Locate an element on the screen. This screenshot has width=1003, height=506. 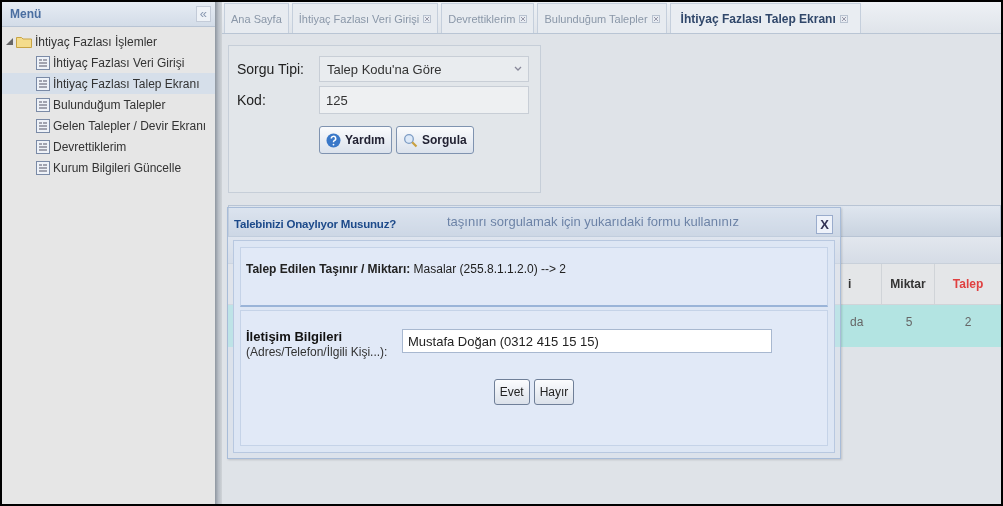
table-cell-text: 5 is located at coordinates (909, 322).